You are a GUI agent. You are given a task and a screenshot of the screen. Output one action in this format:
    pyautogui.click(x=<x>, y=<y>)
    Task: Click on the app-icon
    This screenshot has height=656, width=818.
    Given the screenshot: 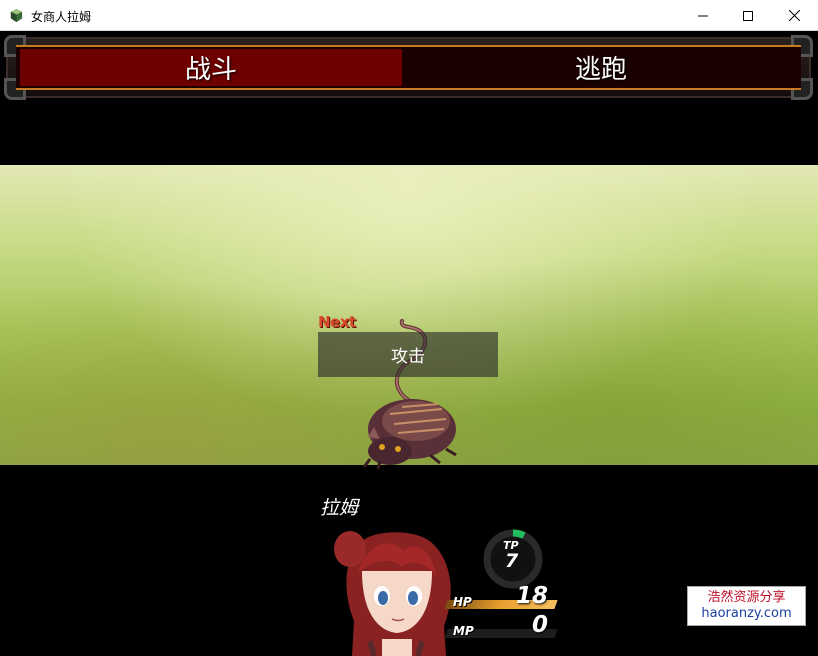 What is the action you would take?
    pyautogui.click(x=16, y=15)
    